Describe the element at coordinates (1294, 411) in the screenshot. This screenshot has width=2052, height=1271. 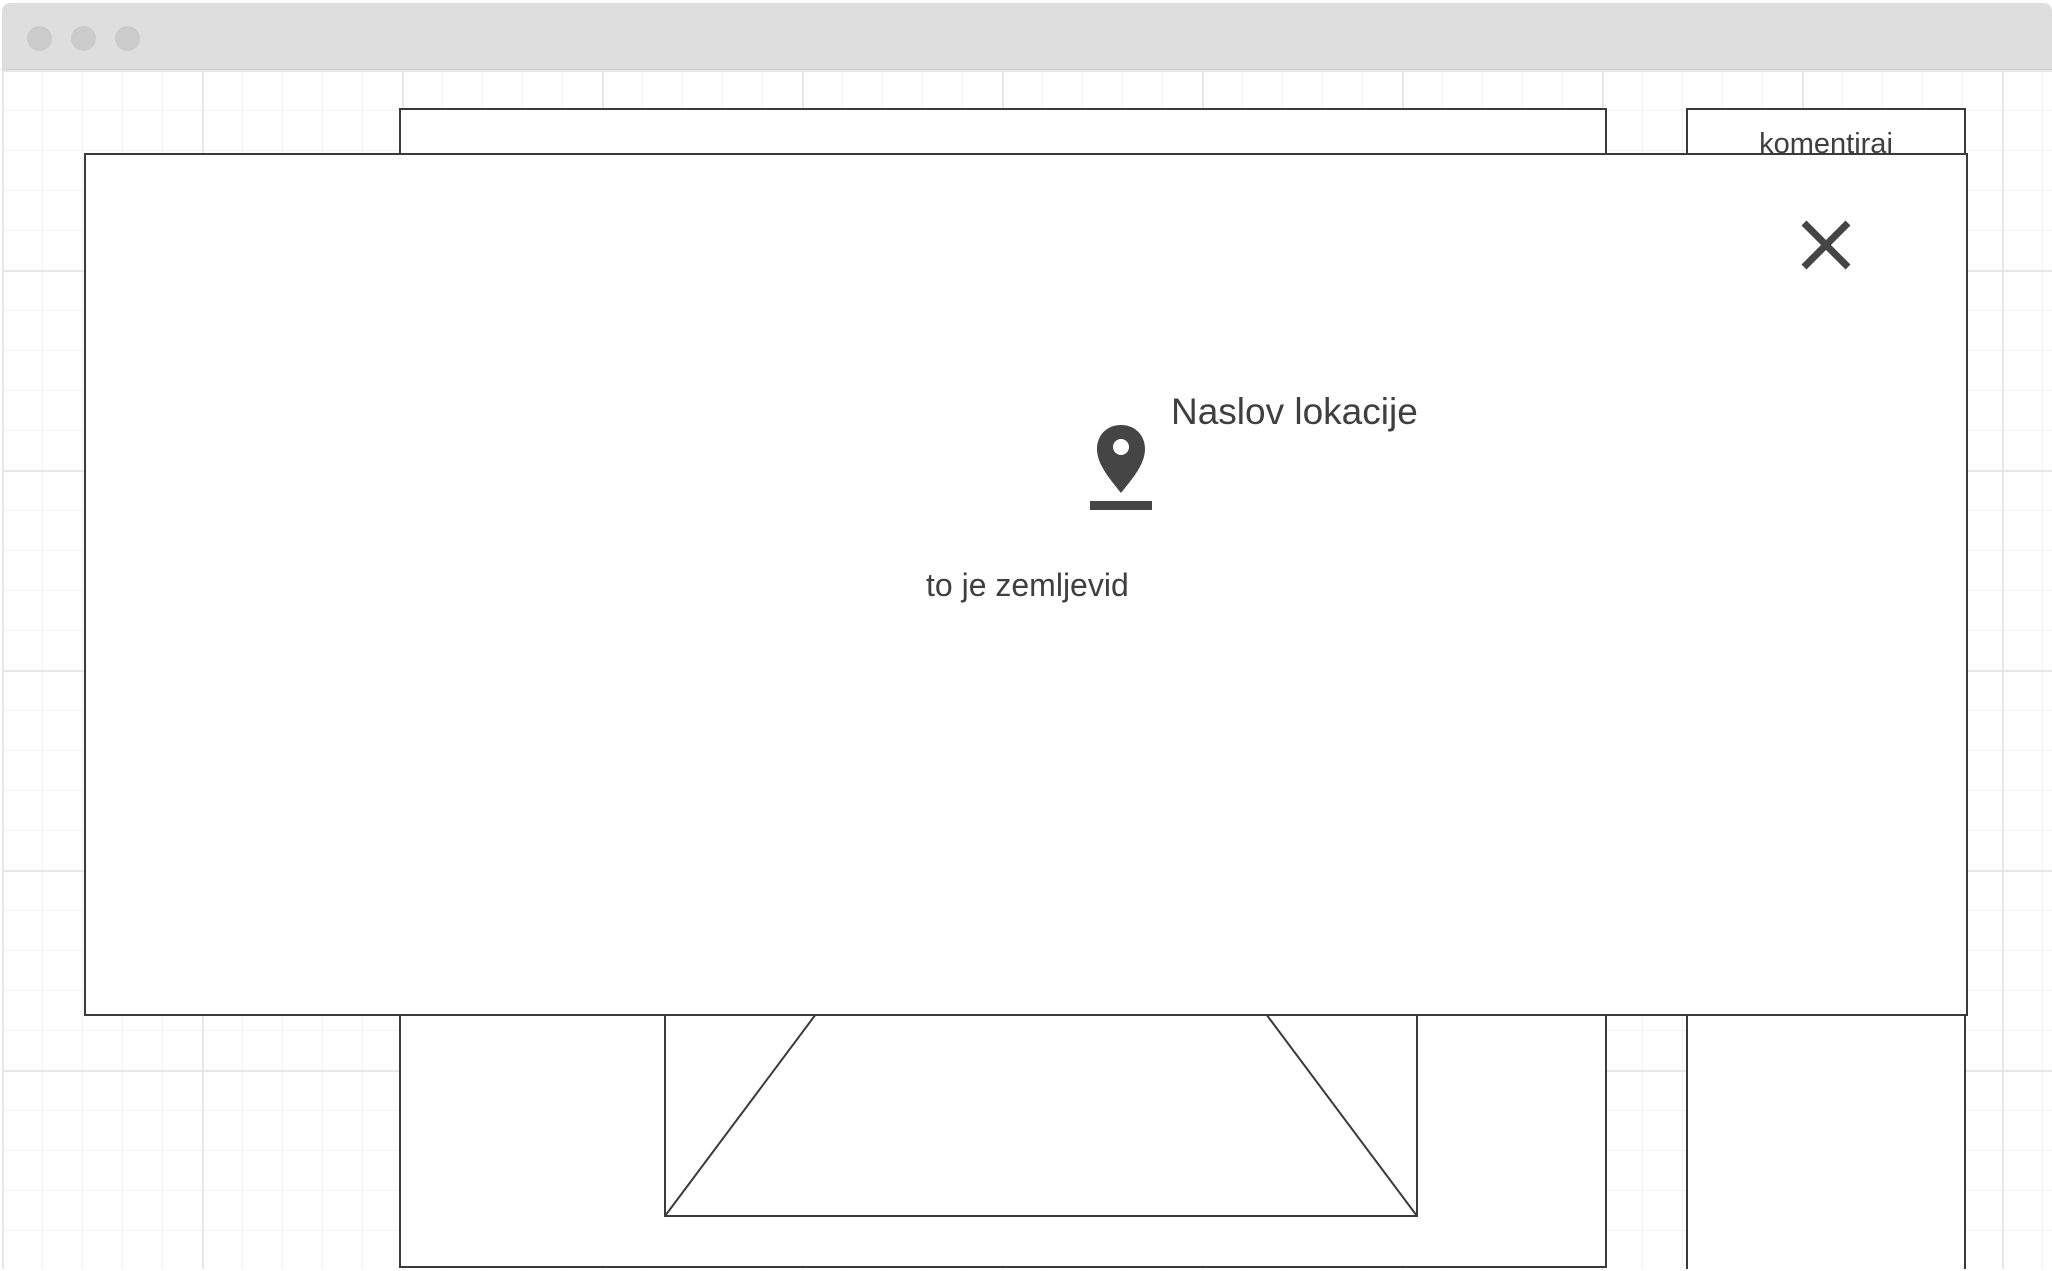
I see `location-title: Naslov lokacije` at that location.